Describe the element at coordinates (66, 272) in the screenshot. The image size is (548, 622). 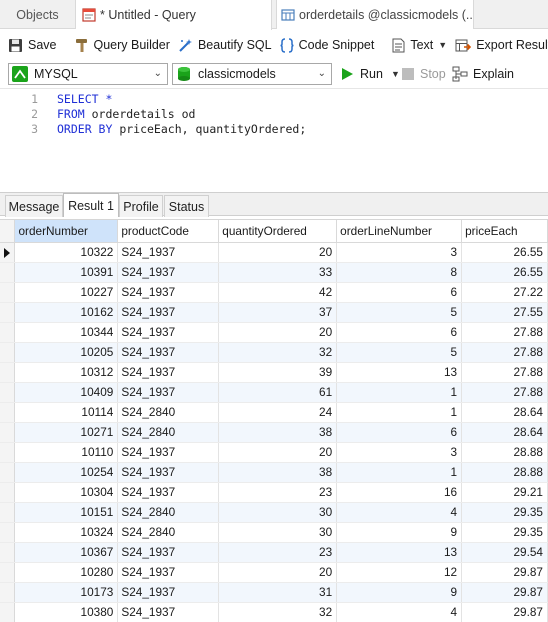
I see `table-cell: 10391` at that location.